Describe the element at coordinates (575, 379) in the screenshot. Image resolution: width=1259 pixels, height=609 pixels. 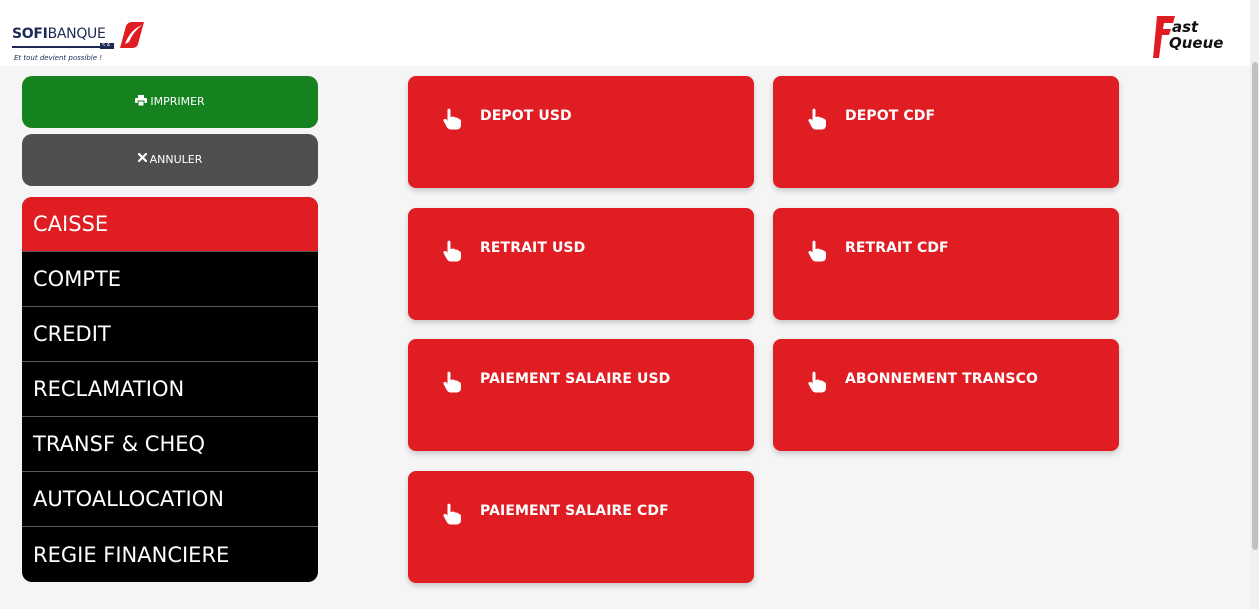
I see `service-tile-label: PAIEMENT SALAIRE USD` at that location.